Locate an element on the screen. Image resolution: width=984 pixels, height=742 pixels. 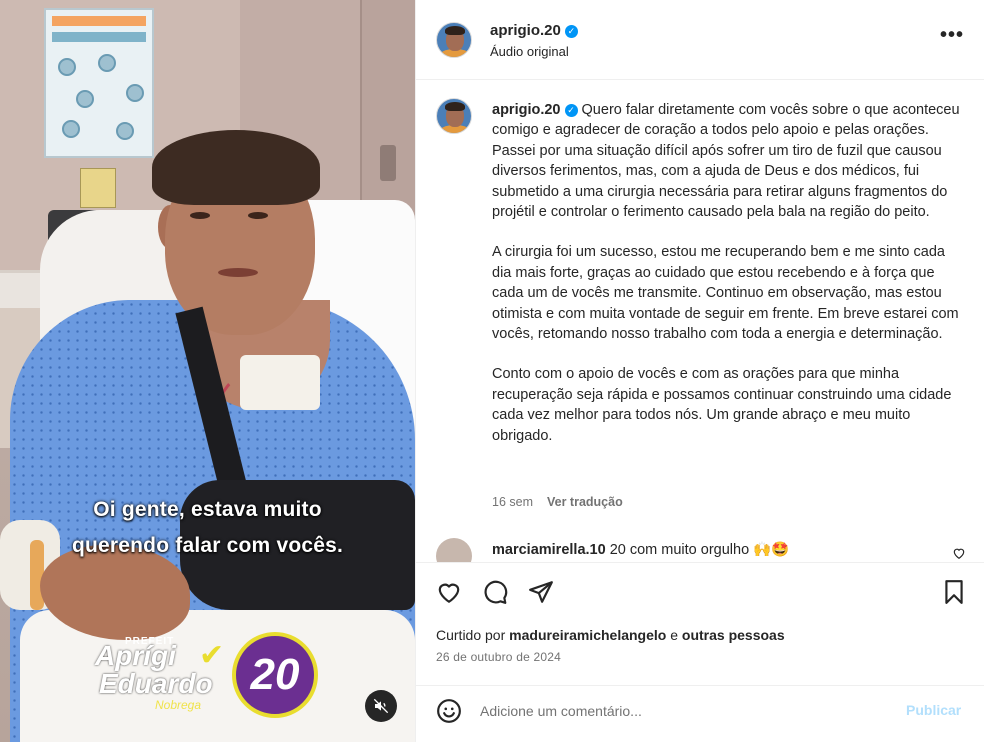
liked-by-prefix: Curtido por is located at coordinates (471, 635).